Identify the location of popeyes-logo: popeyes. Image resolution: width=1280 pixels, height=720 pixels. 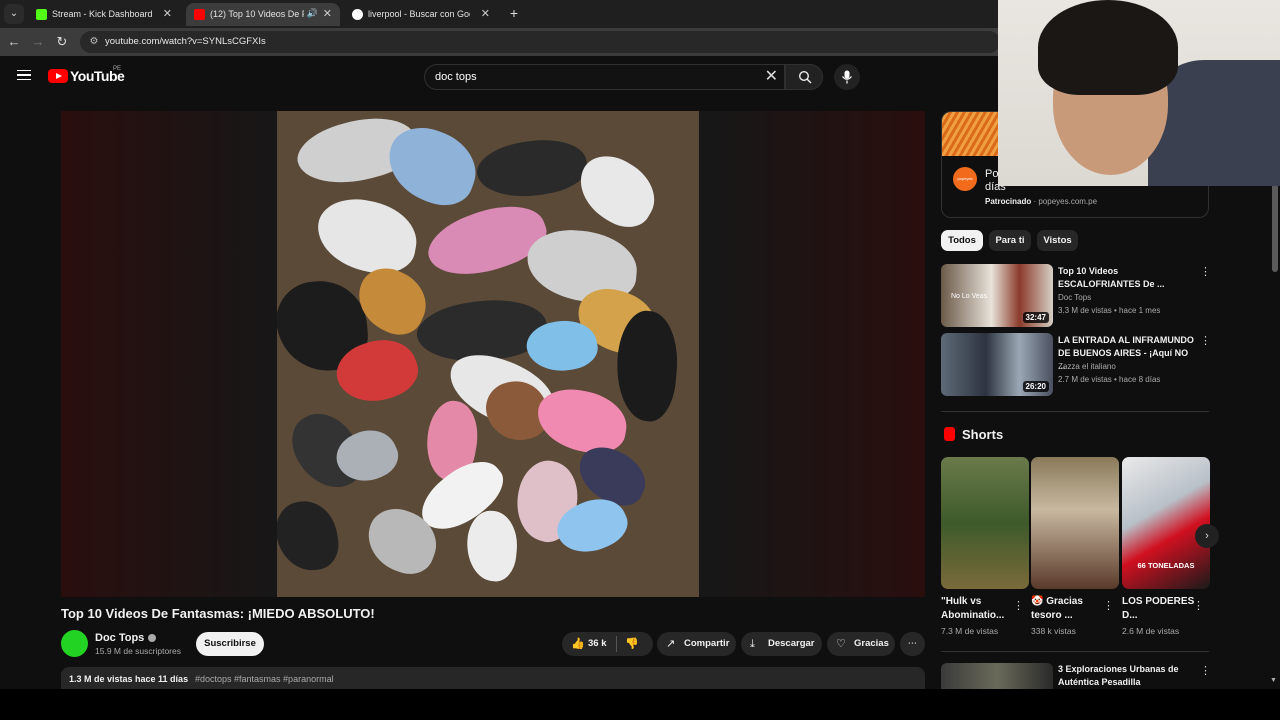
(965, 179).